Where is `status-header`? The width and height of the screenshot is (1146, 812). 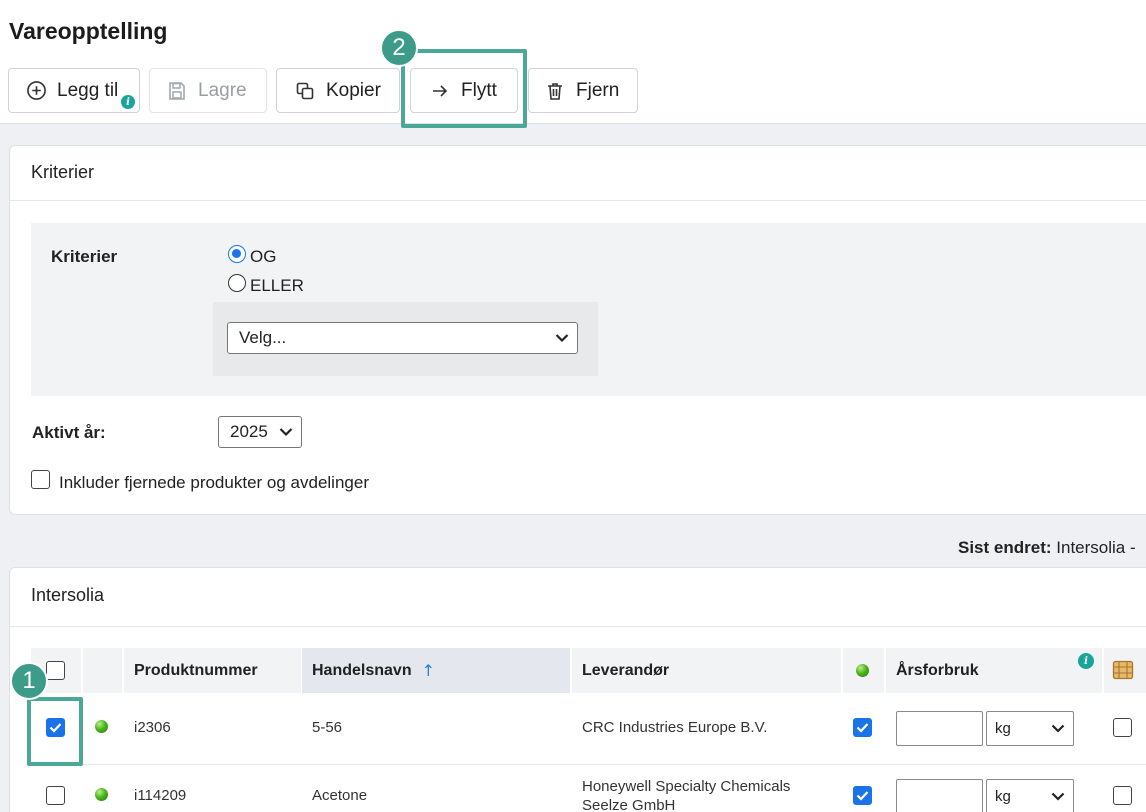 status-header is located at coordinates (102, 670).